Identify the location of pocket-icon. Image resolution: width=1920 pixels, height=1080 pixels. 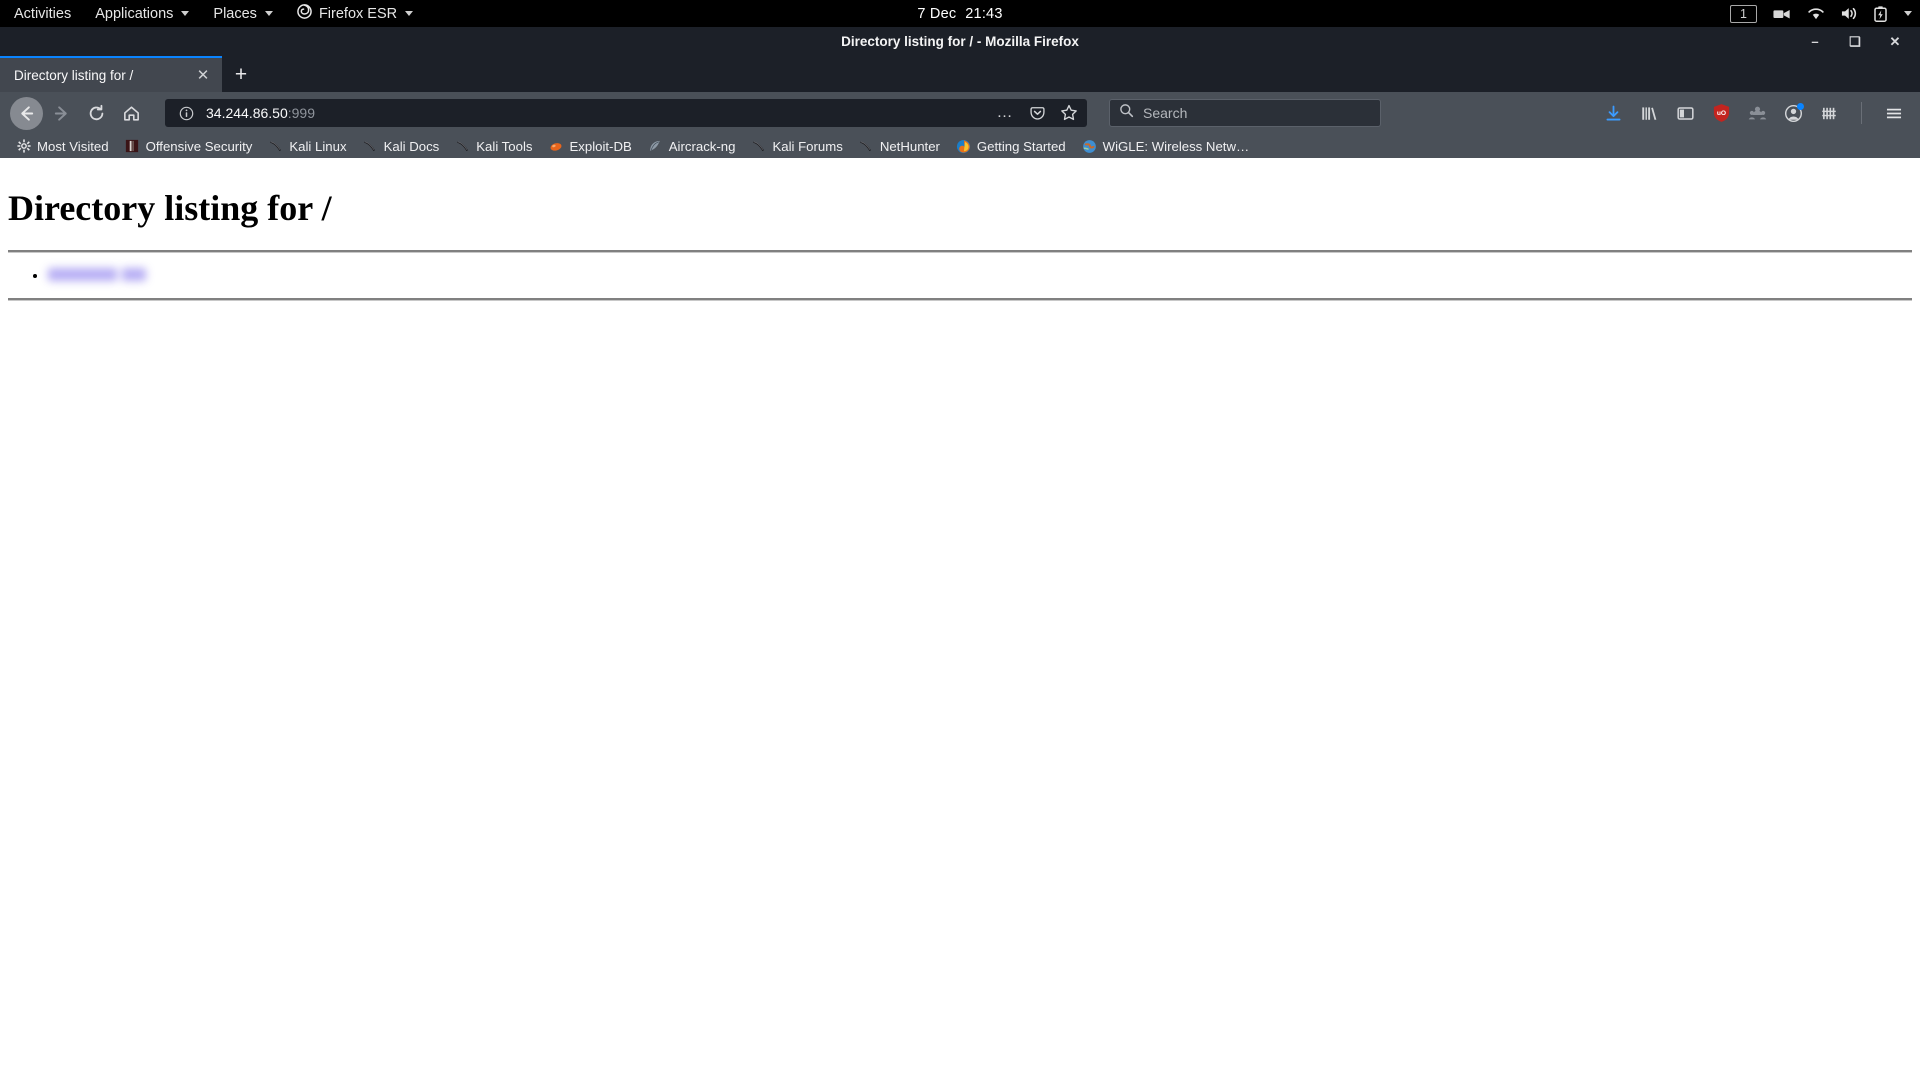
(1037, 113).